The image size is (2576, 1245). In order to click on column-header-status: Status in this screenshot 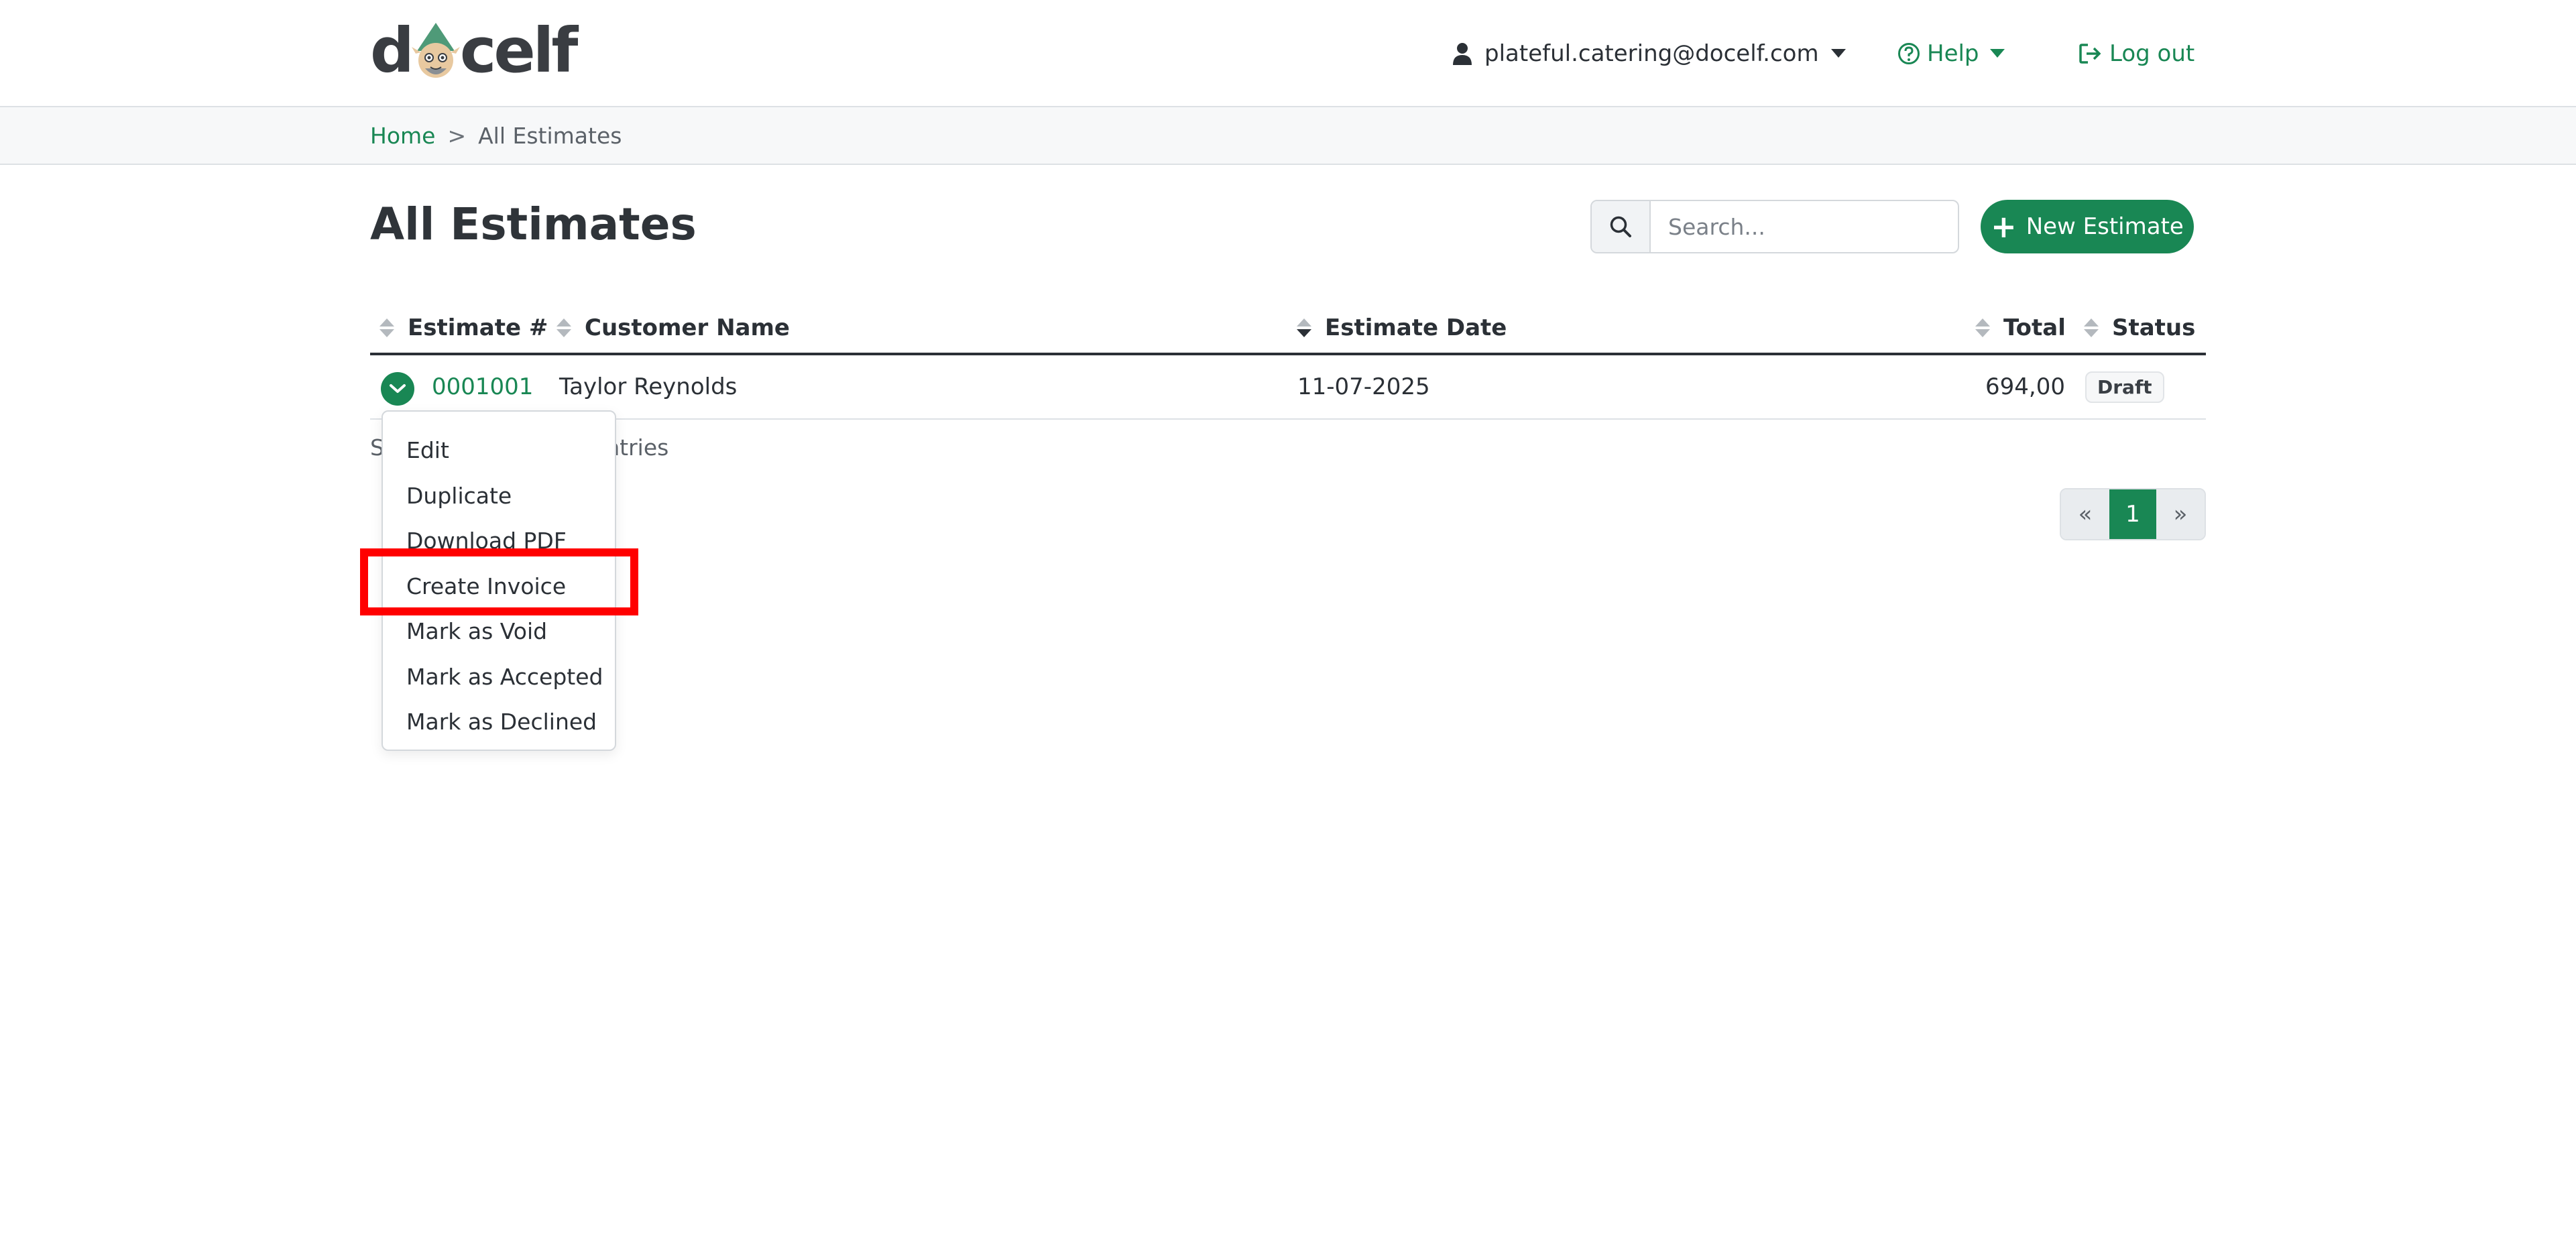, I will do `click(2139, 328)`.